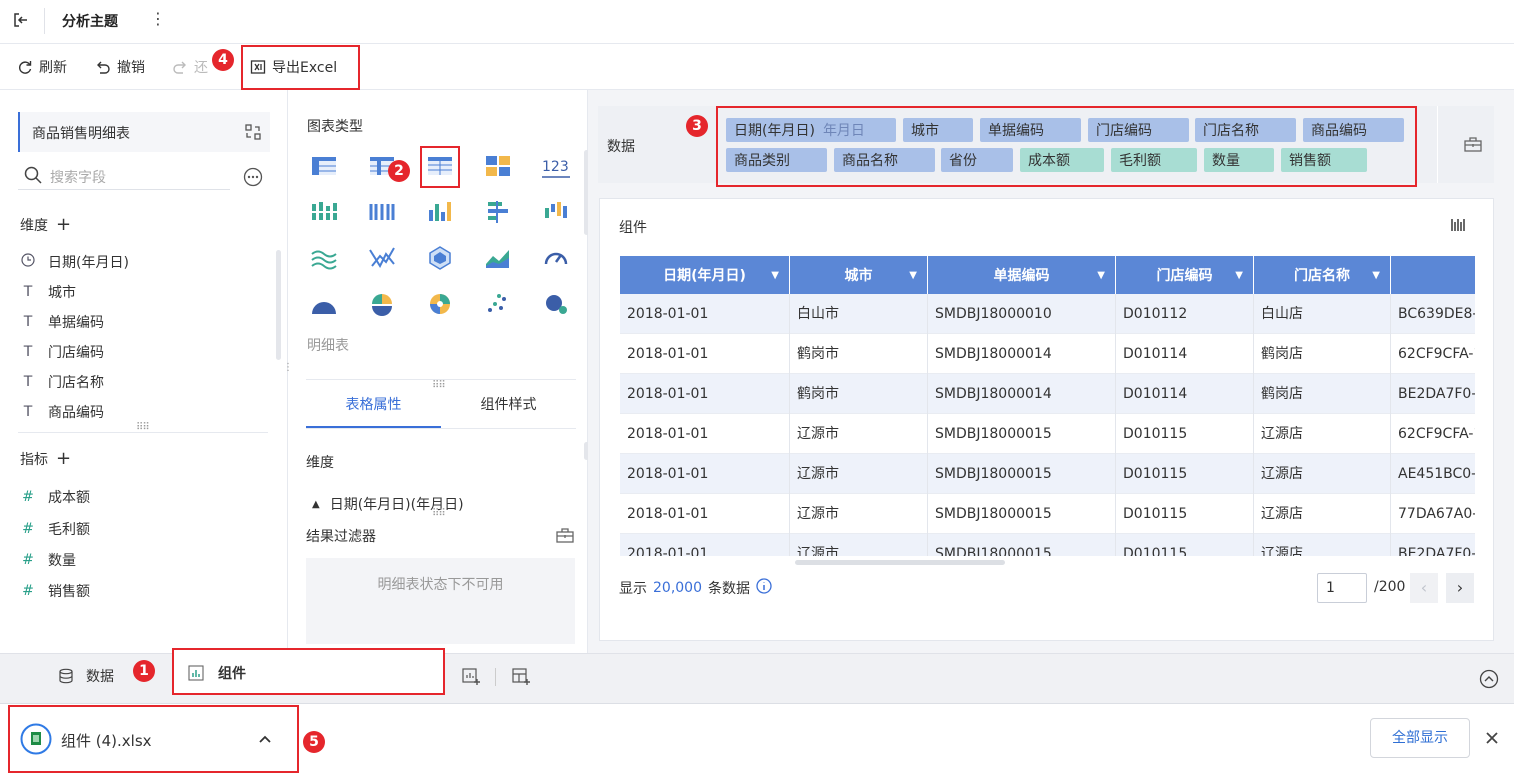 The width and height of the screenshot is (1514, 773). Describe the element at coordinates (900, 562) in the screenshot. I see `table-horizontal-scrollbar` at that location.